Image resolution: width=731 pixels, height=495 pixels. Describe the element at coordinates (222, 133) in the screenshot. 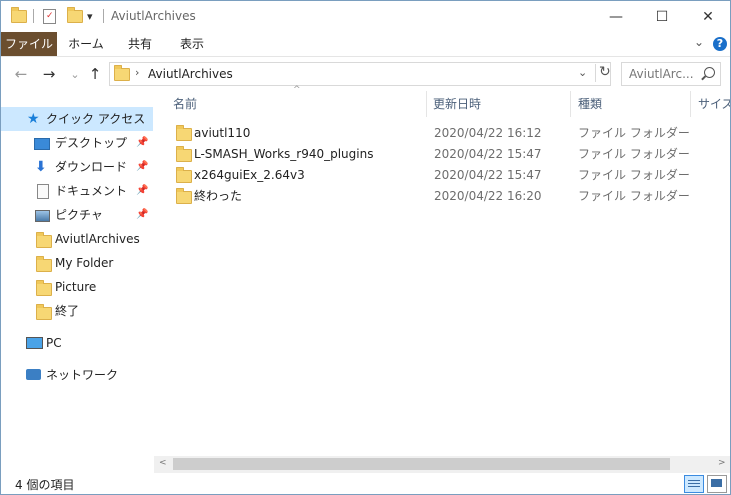

I see `file-name: aviutl110` at that location.